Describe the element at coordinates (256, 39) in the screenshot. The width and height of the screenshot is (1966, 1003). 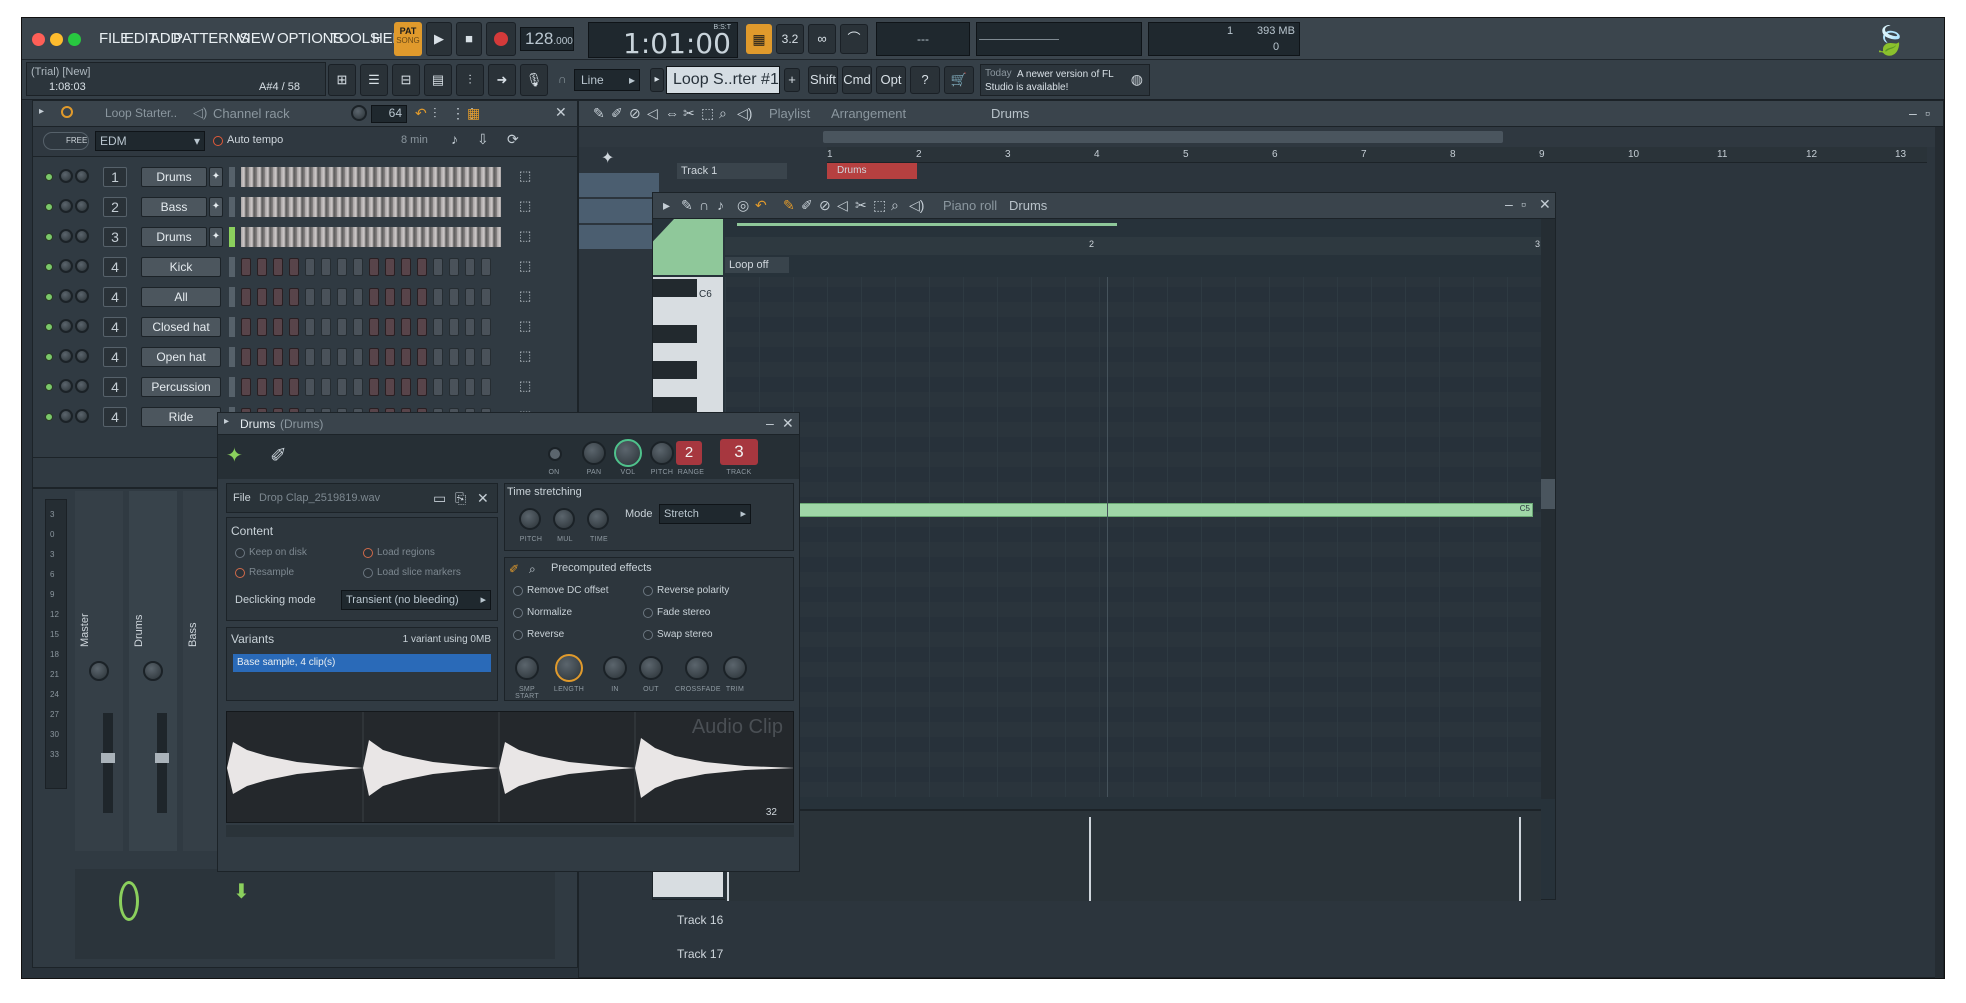
I see `menu-view: VIEW` at that location.